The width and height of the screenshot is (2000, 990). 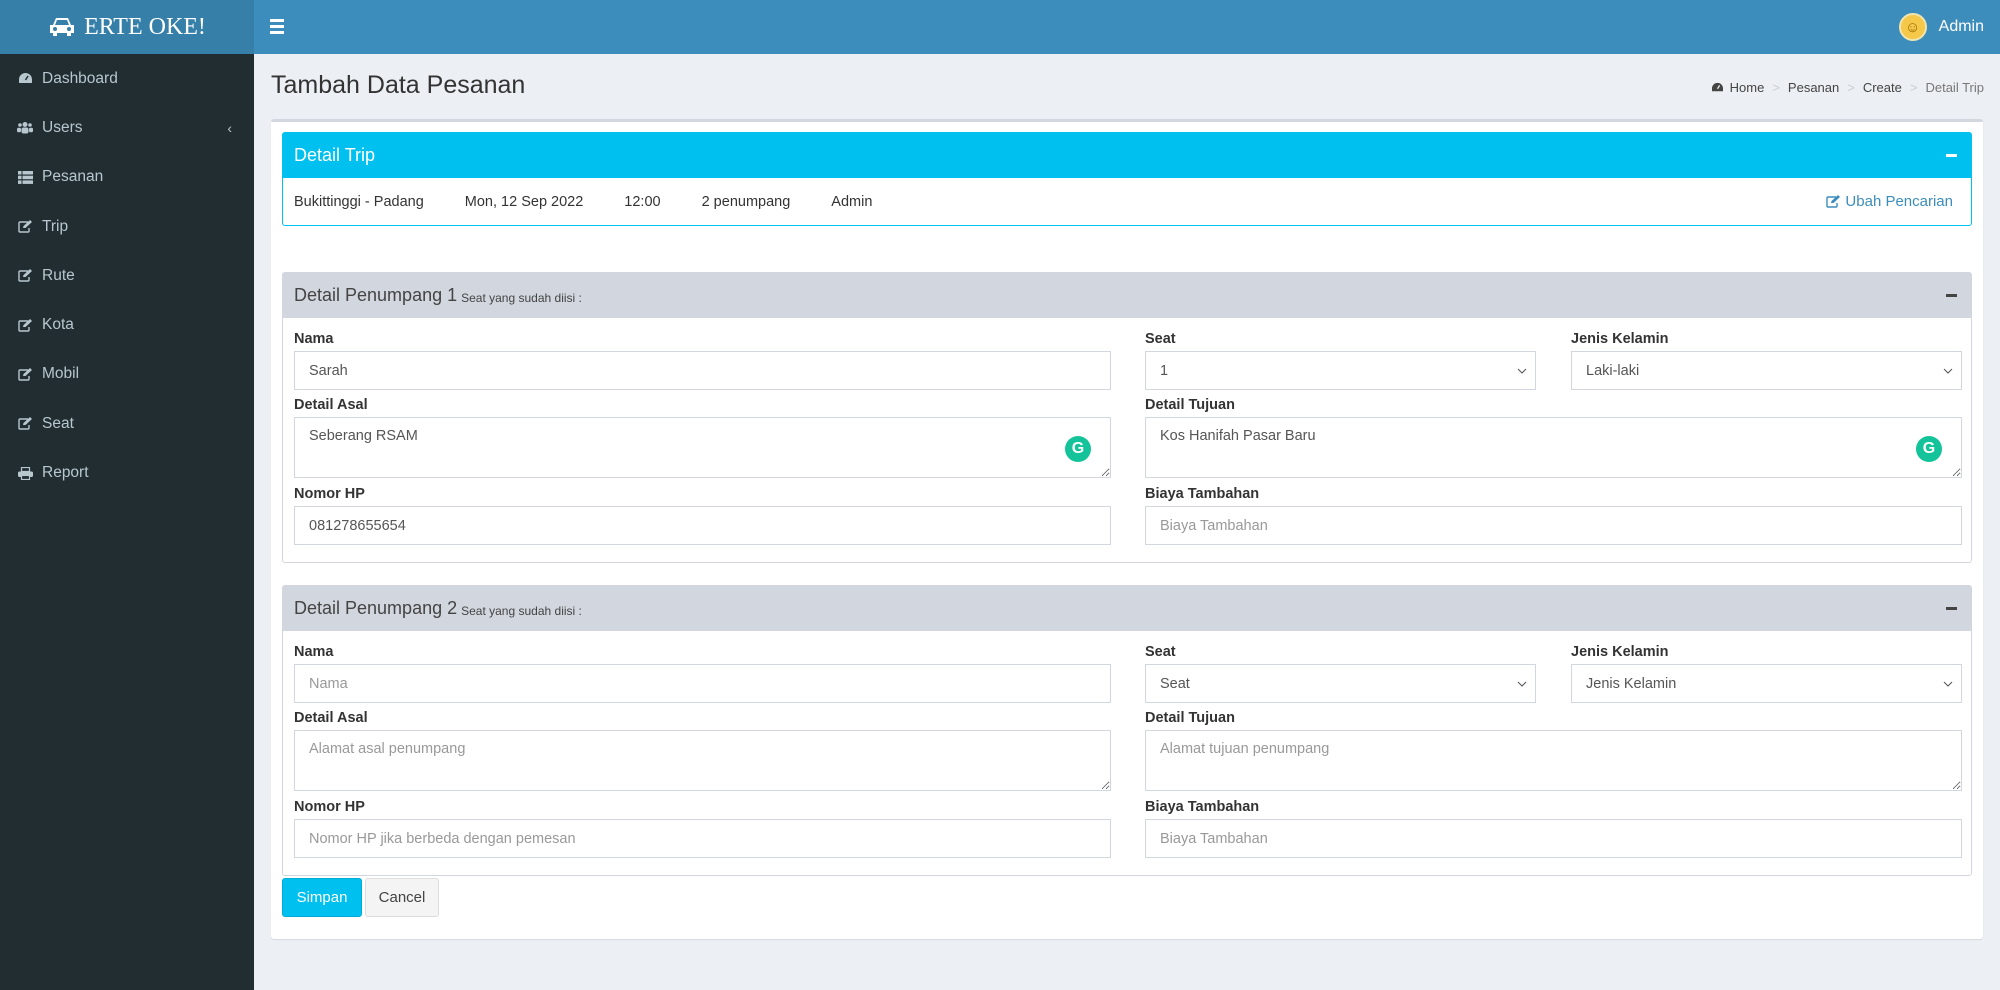 I want to click on top-navbar: ☺ Admin, so click(x=1127, y=27).